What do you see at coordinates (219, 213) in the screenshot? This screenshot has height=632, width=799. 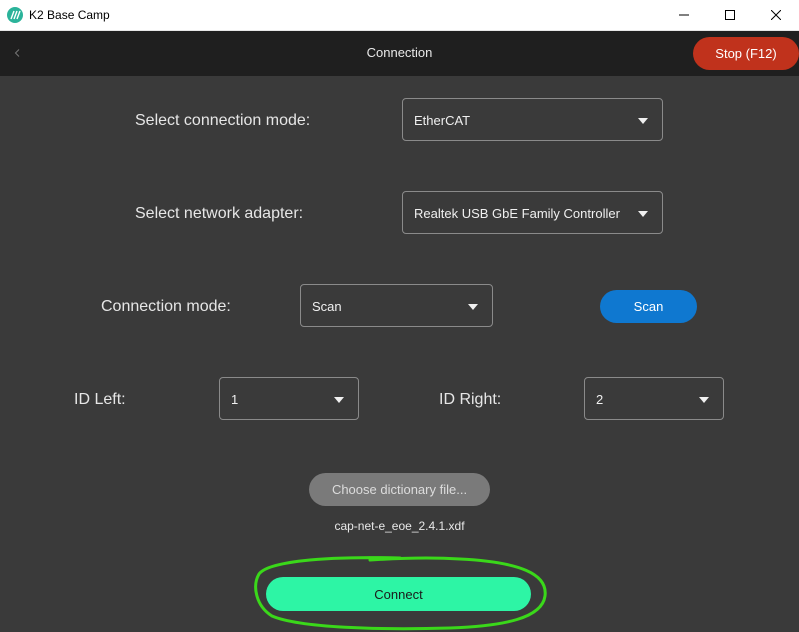 I see `network-adapter-label: Select network adapter:` at bounding box center [219, 213].